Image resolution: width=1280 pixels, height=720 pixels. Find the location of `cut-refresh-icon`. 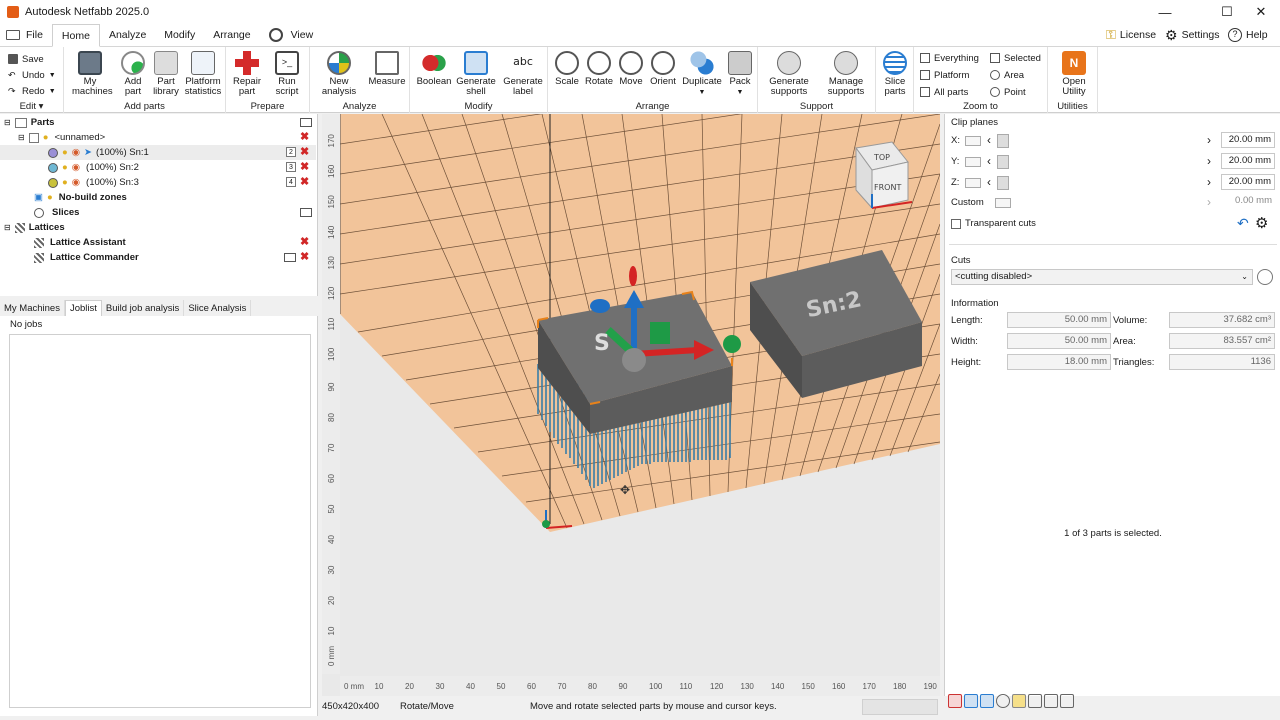

cut-refresh-icon is located at coordinates (1265, 277).